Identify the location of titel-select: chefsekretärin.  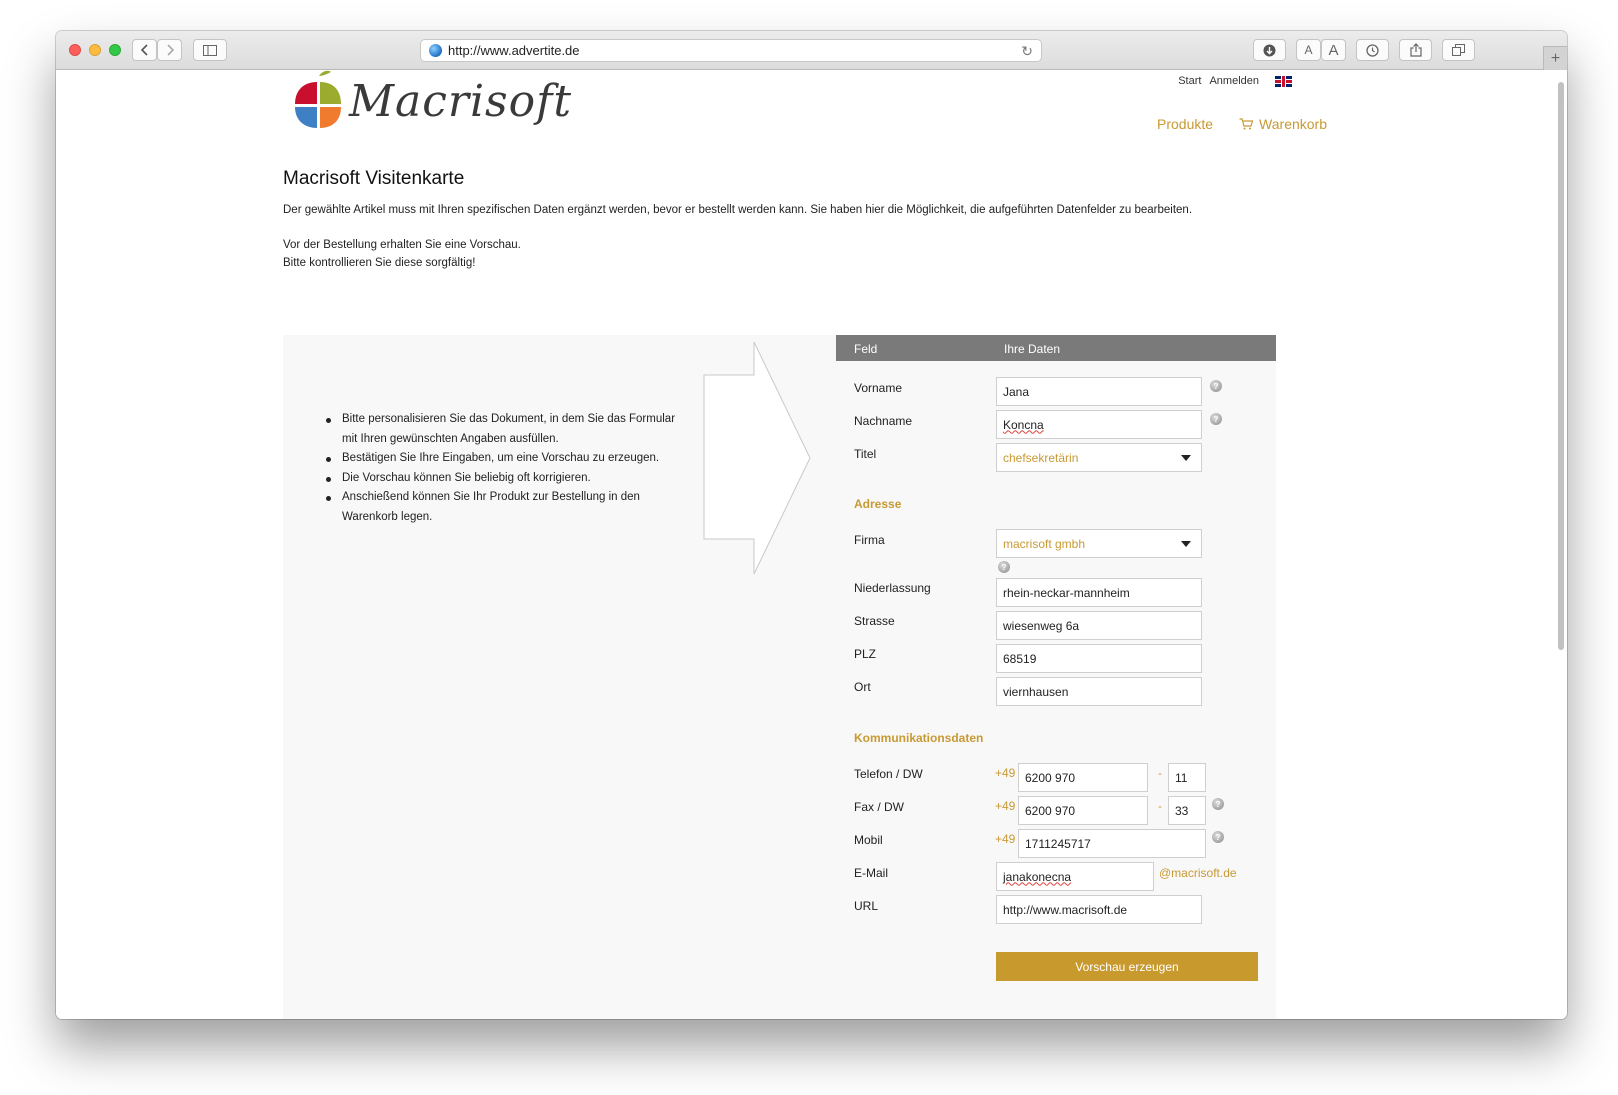
(1099, 457).